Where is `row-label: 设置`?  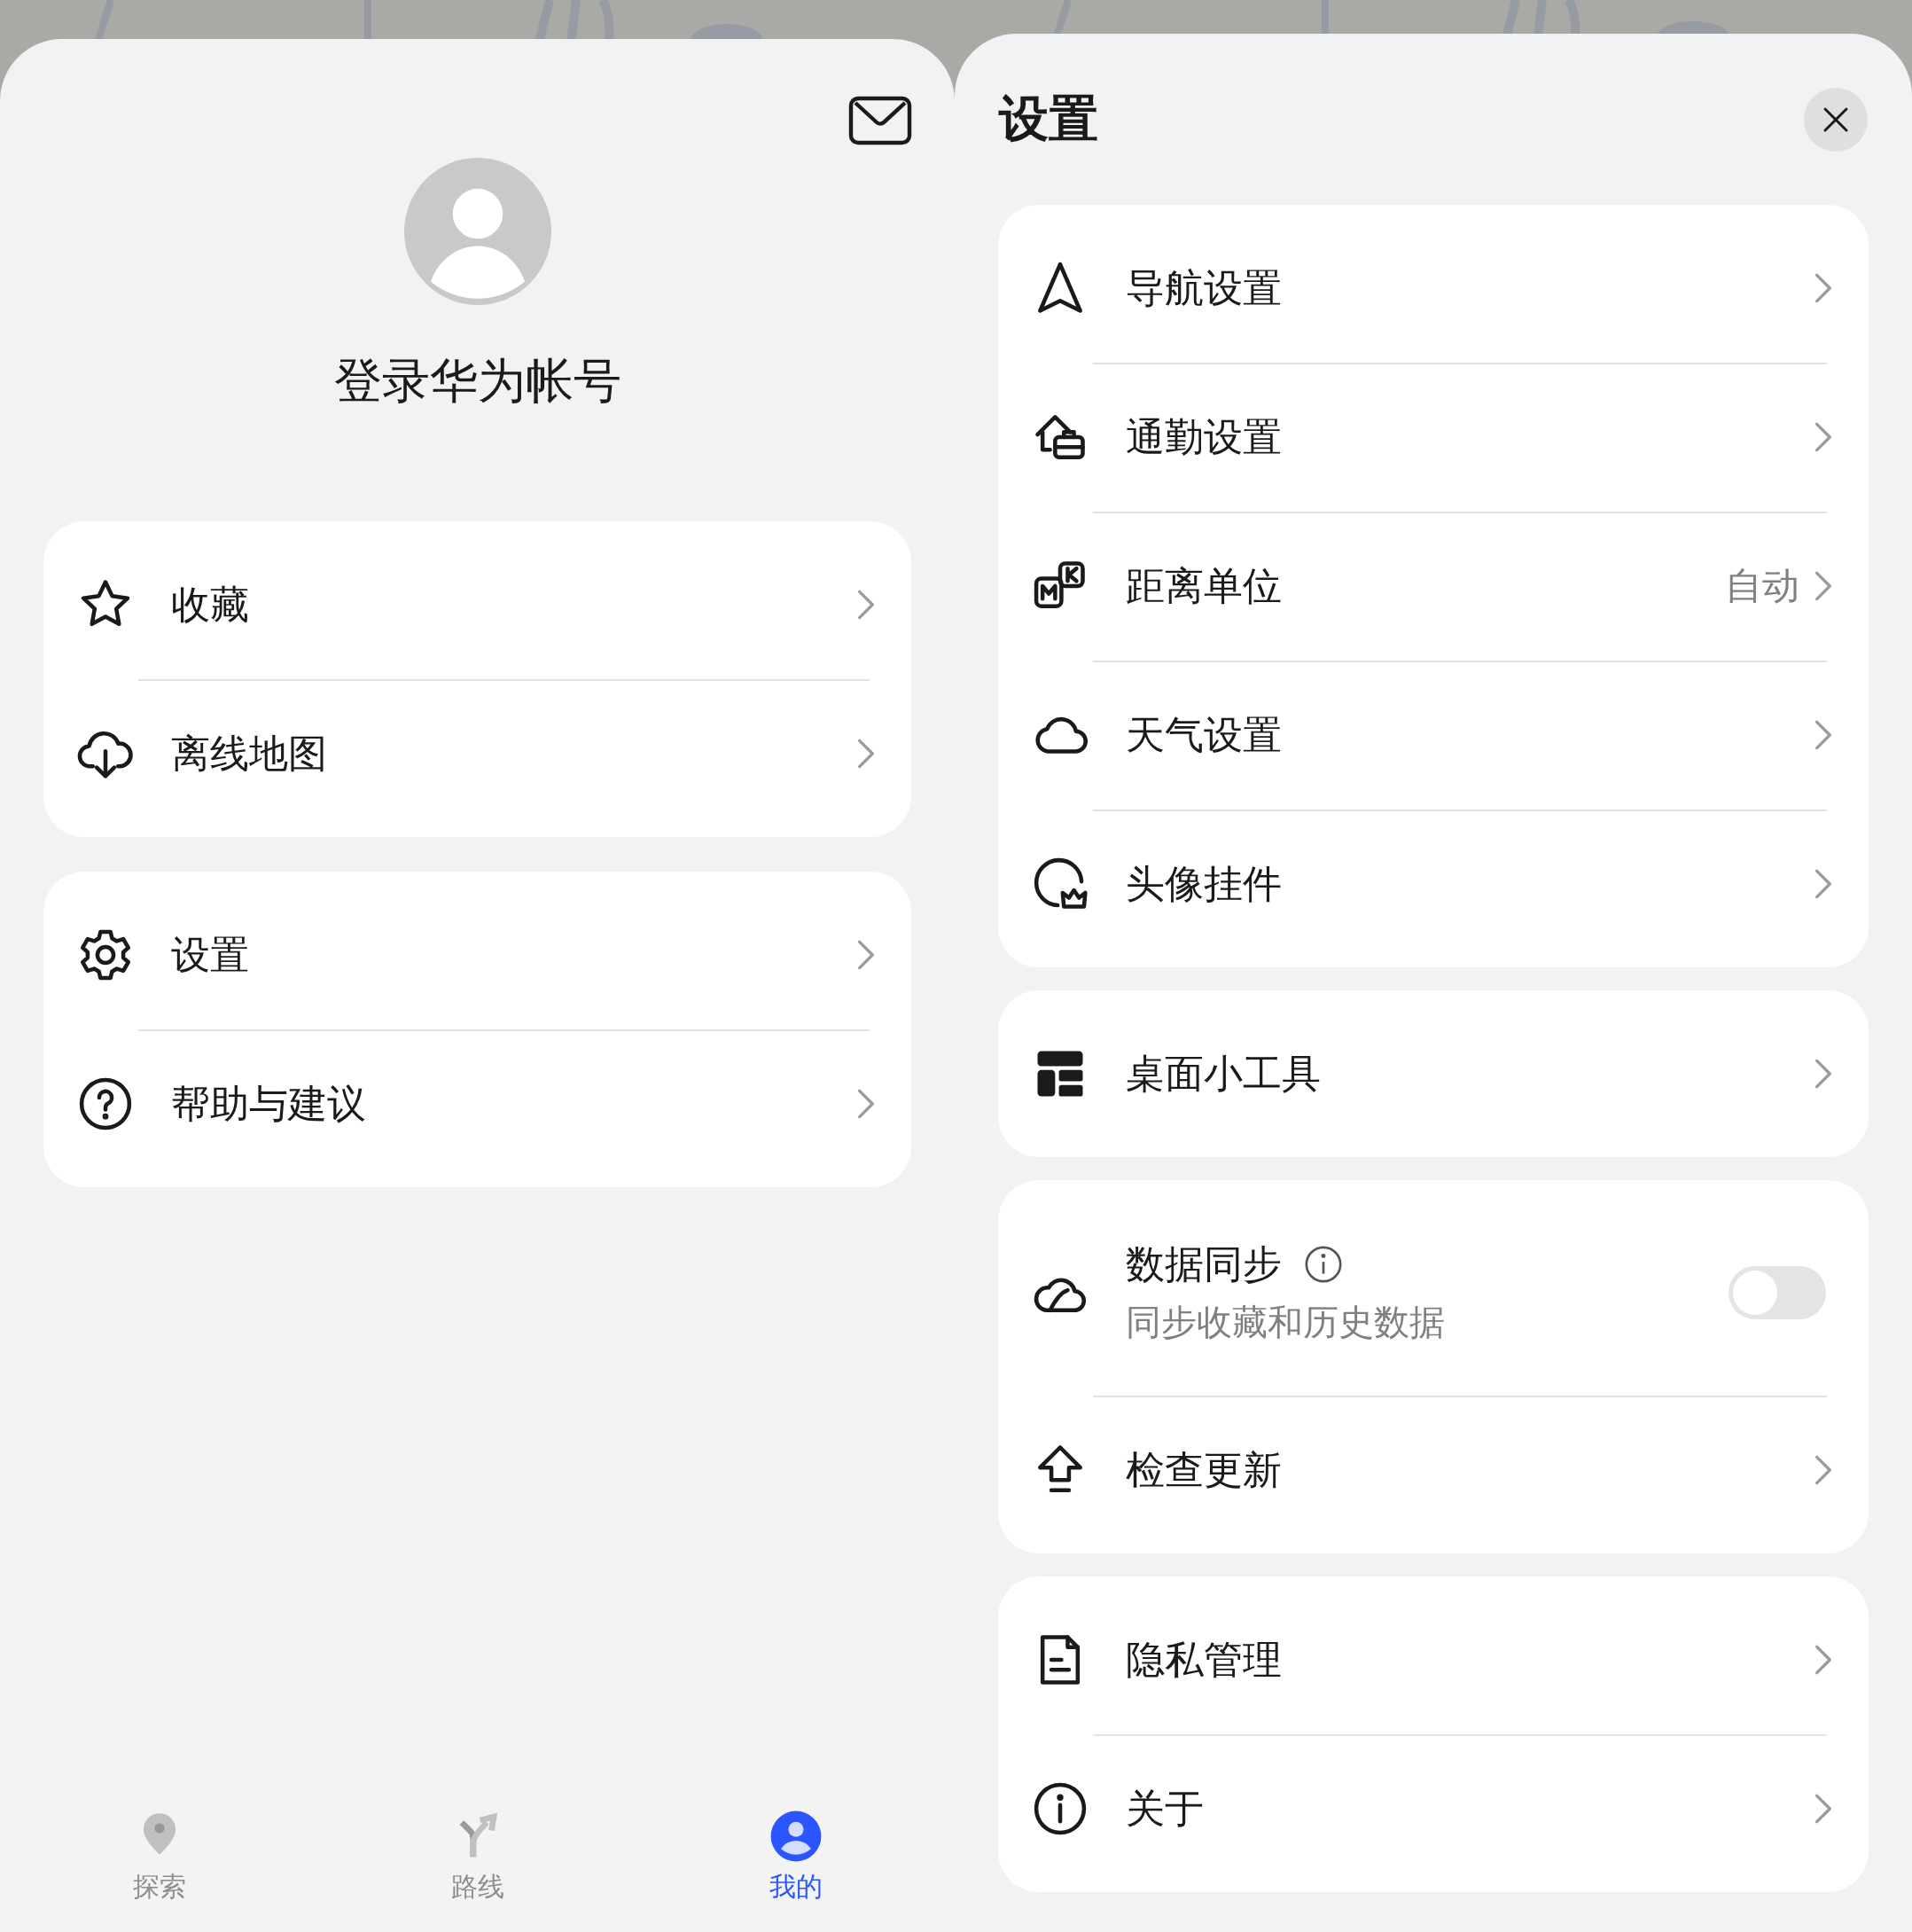
row-label: 设置 is located at coordinates (210, 954).